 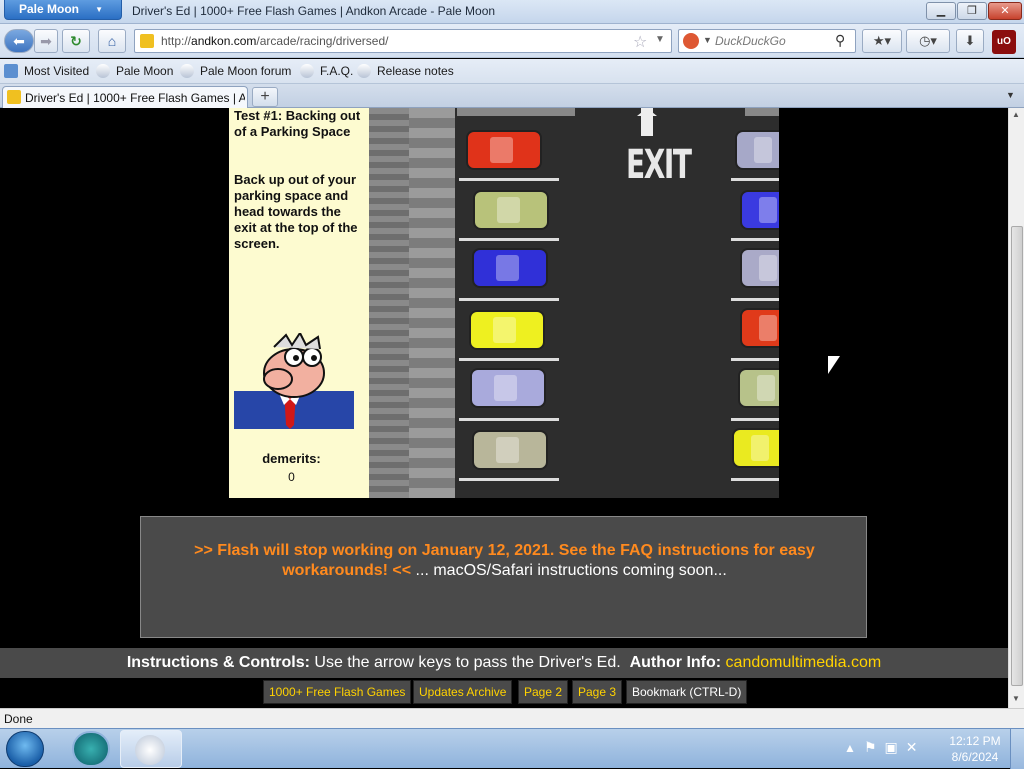 What do you see at coordinates (687, 692) in the screenshot?
I see `bookmark-link: Bookmark (CTRL-D)` at bounding box center [687, 692].